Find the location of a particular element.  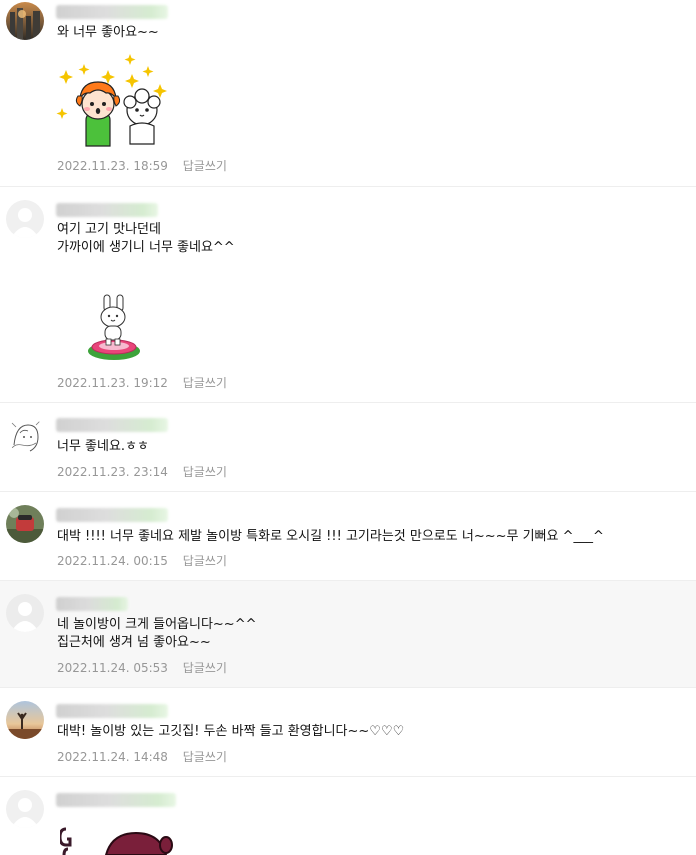

bunny-trampoline-sticker is located at coordinates (114, 329).